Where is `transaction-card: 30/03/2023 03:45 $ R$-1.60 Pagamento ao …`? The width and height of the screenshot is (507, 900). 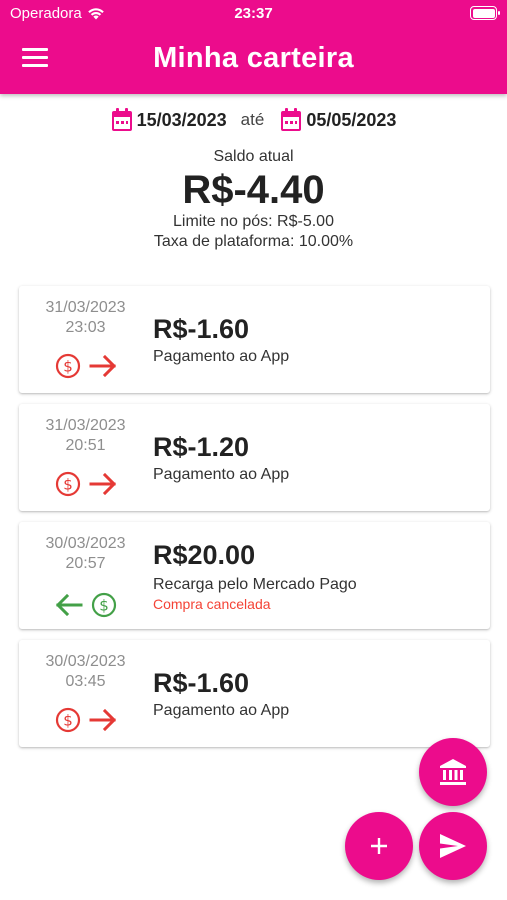 transaction-card: 30/03/2023 03:45 $ R$-1.60 Pagamento ao … is located at coordinates (254, 693).